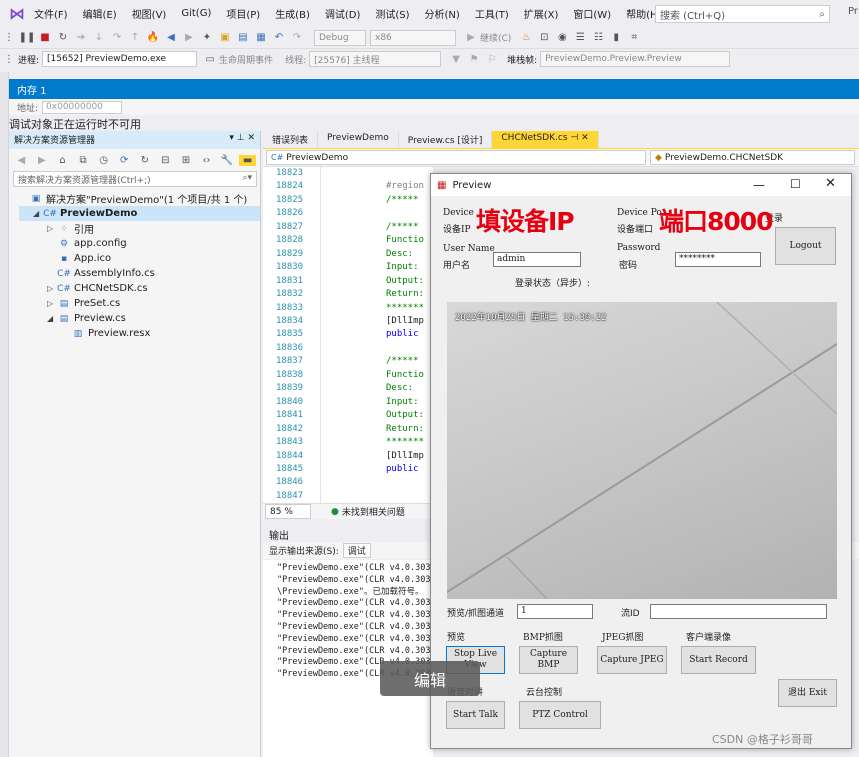 The height and width of the screenshot is (757, 859). I want to click on hot-reload-icon: 🔥, so click(153, 37).